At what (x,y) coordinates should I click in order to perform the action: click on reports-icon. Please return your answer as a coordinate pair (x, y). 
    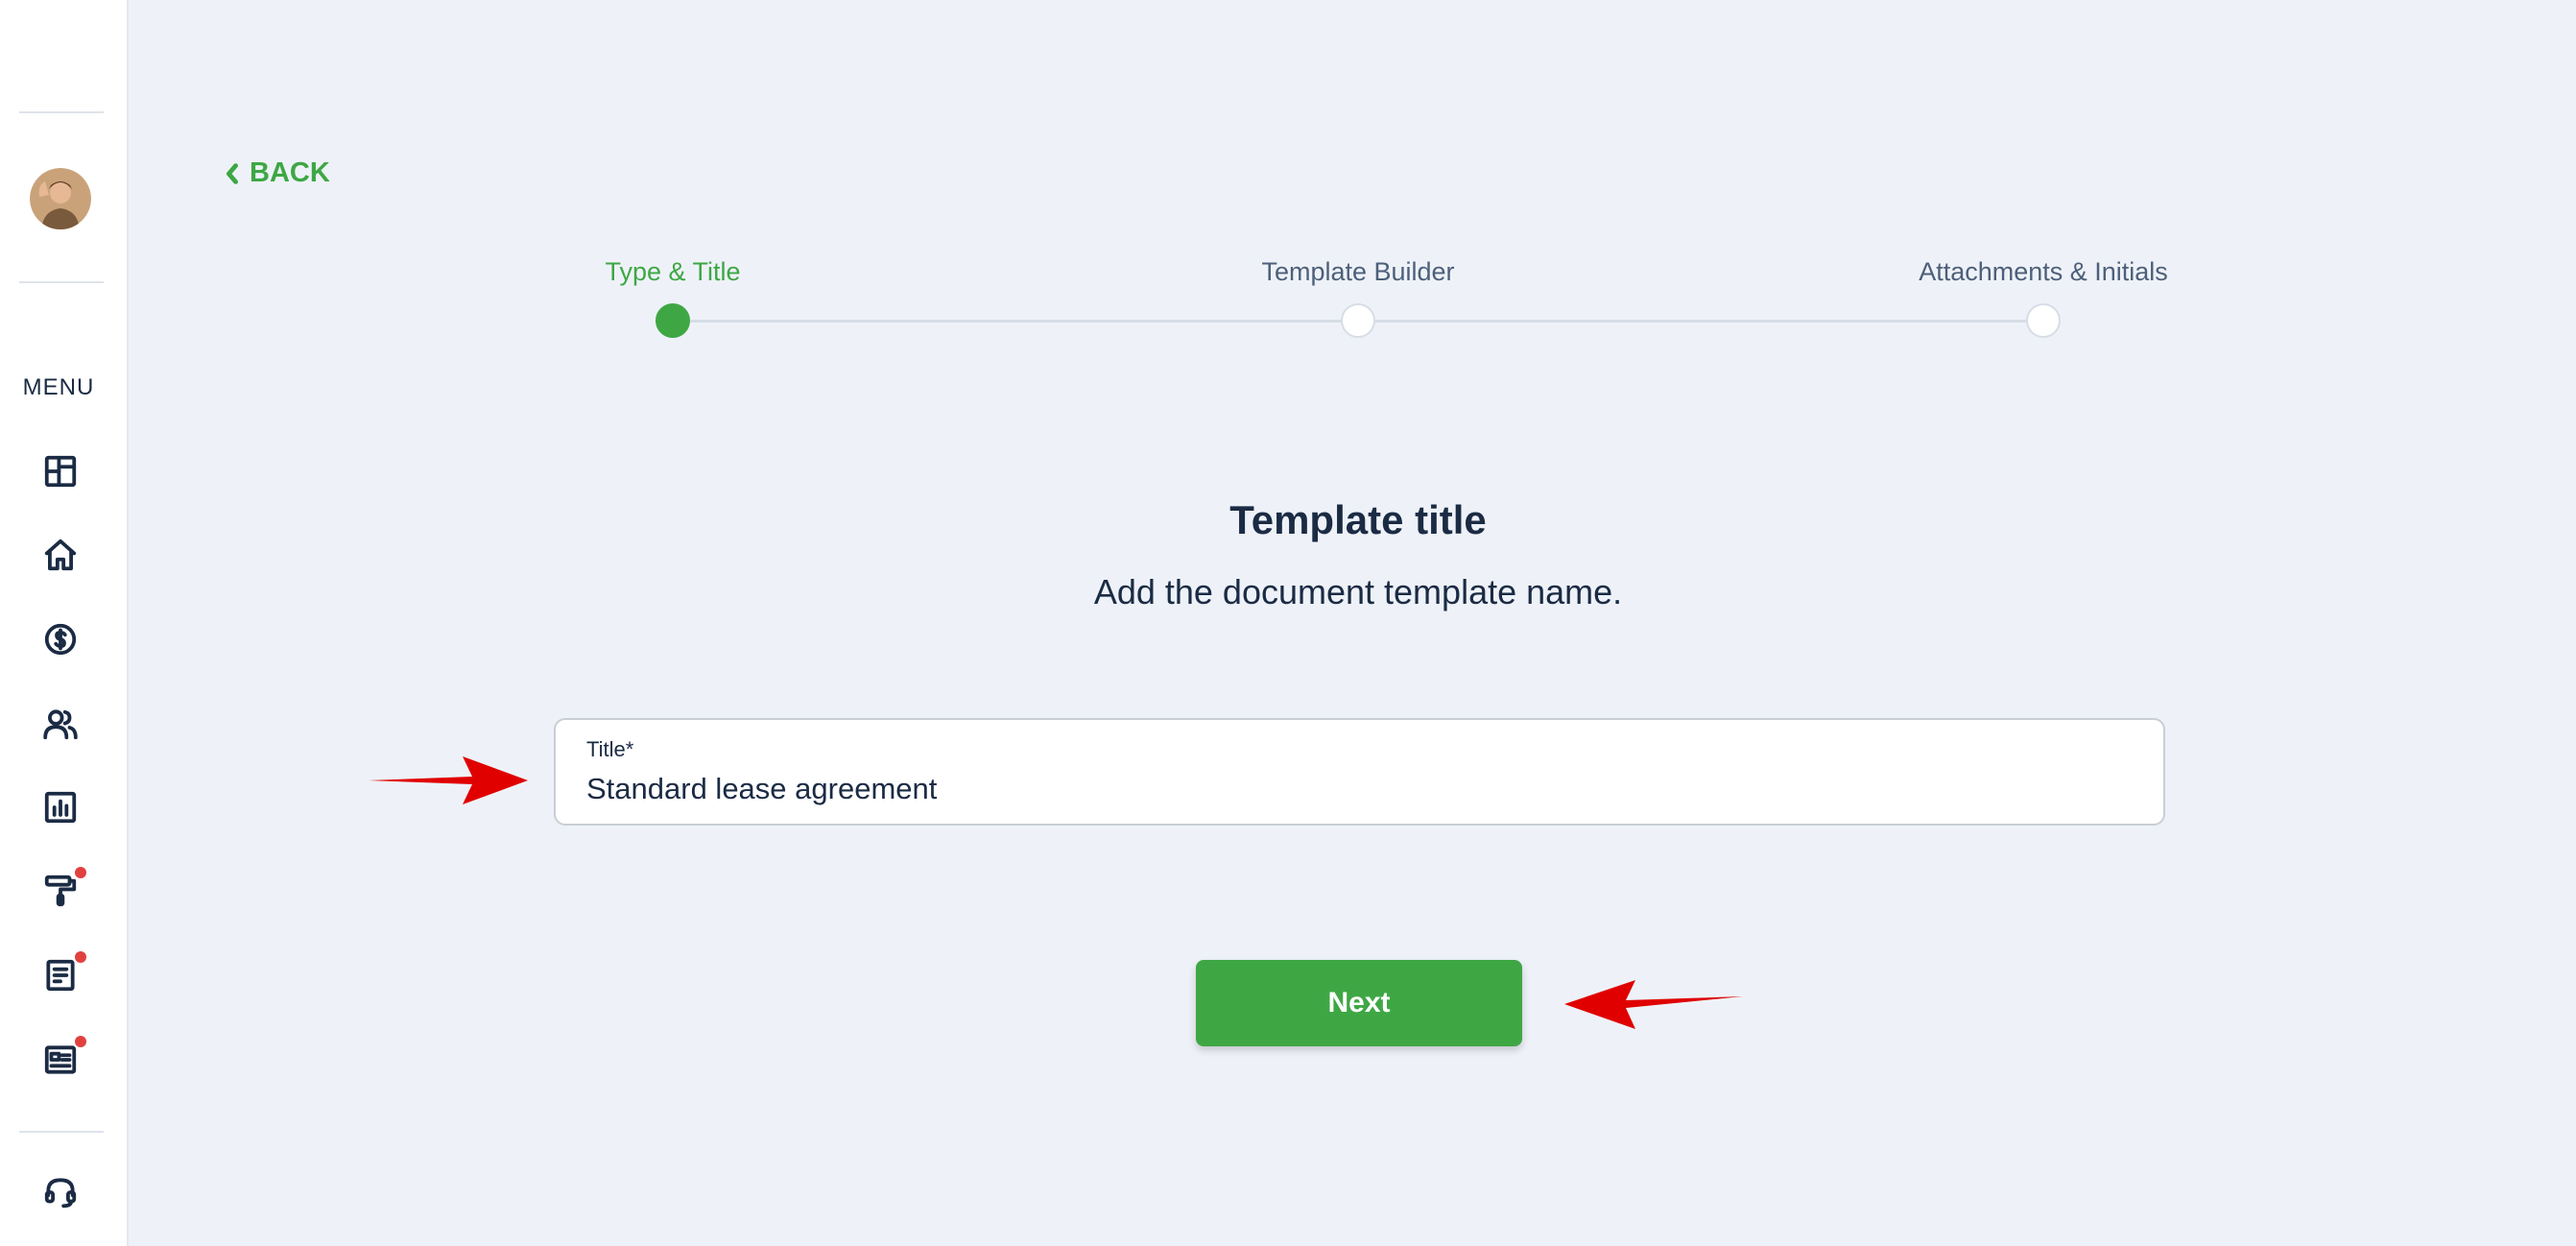
    Looking at the image, I should click on (60, 807).